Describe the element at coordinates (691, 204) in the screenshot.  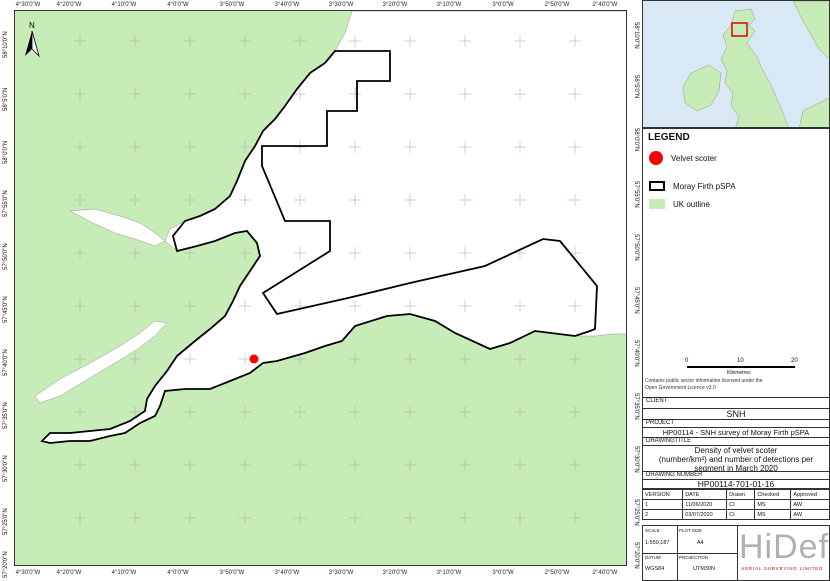
I see `legend-label: UK outline` at that location.